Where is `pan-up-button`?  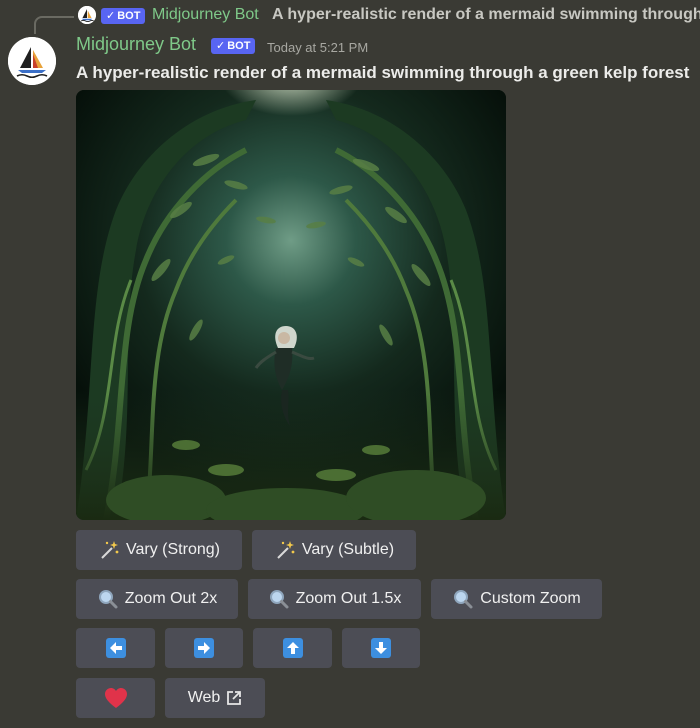 pan-up-button is located at coordinates (292, 648).